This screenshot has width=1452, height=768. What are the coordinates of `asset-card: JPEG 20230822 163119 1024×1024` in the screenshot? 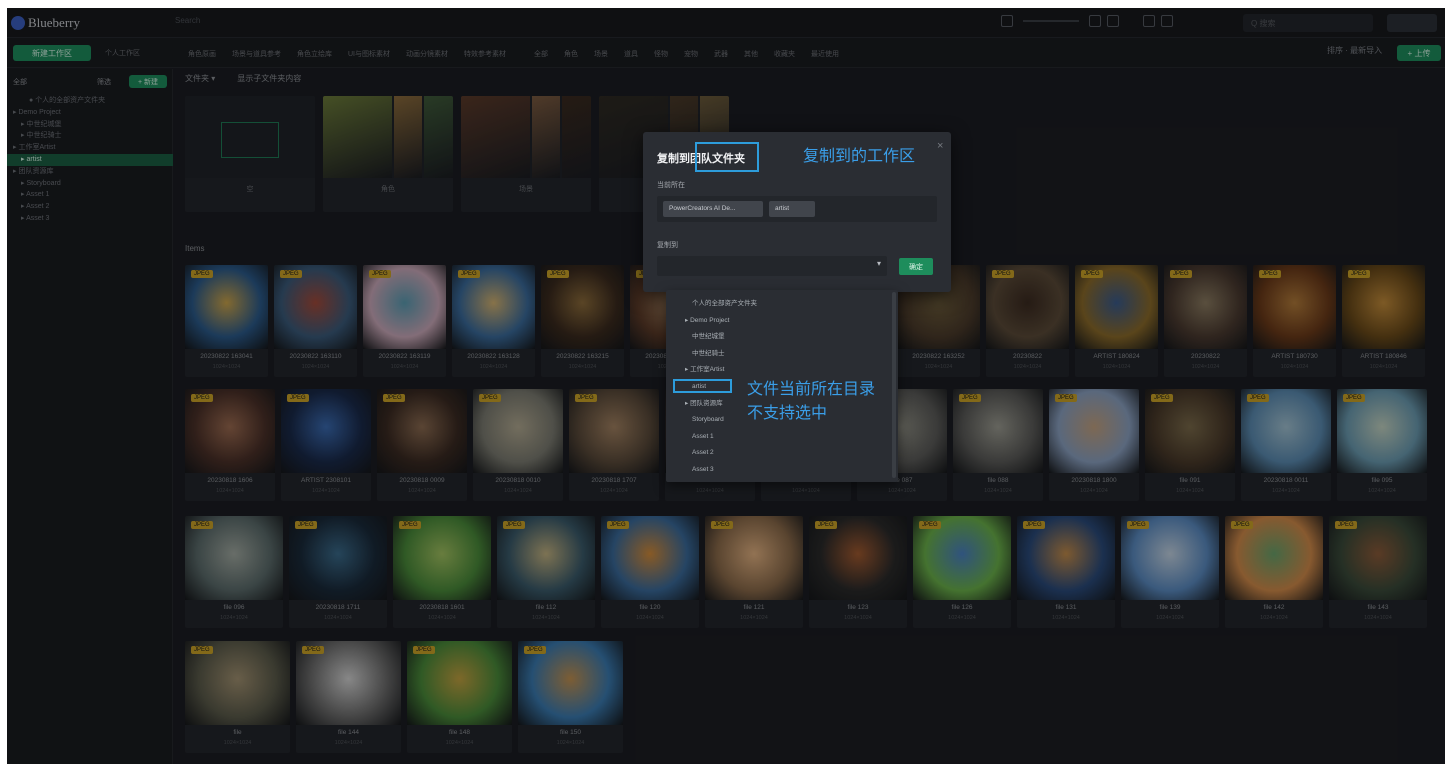 It's located at (404, 321).